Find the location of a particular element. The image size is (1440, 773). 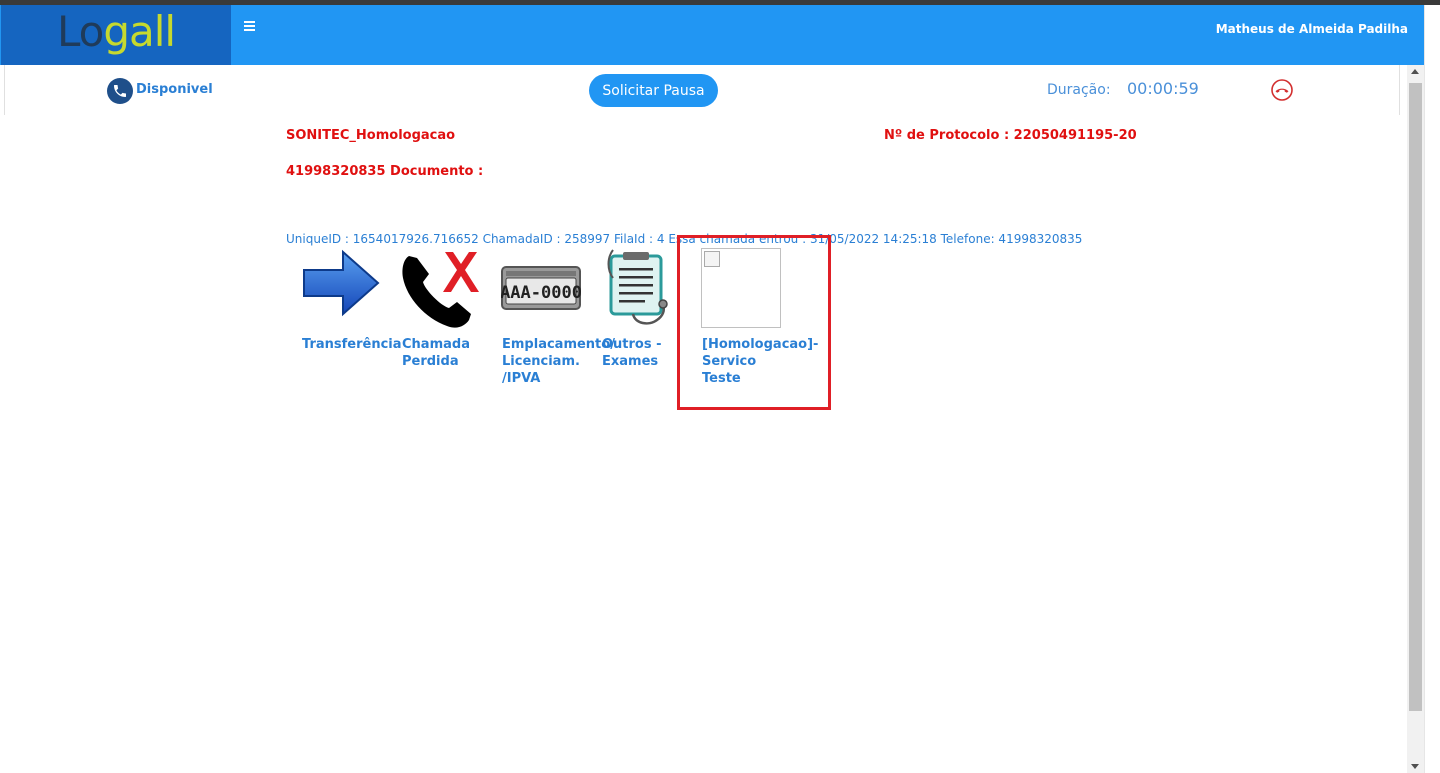

hamburger-icon is located at coordinates (249, 27).